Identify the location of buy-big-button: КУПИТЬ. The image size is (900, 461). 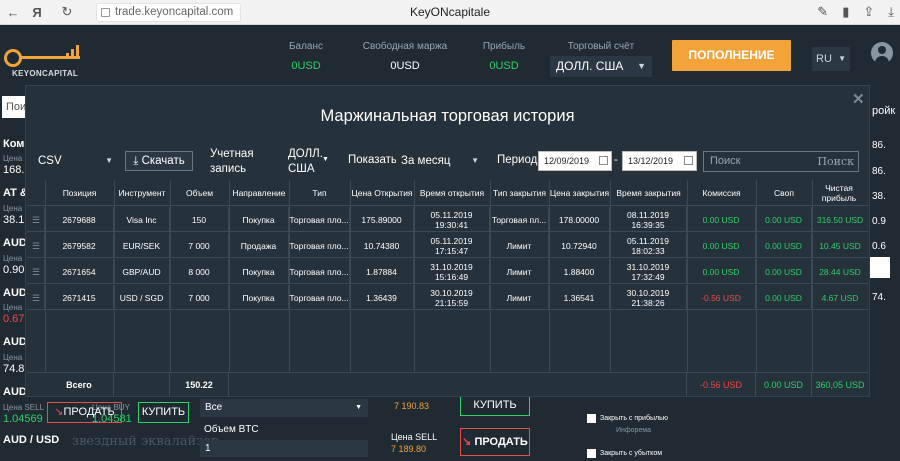
(495, 406).